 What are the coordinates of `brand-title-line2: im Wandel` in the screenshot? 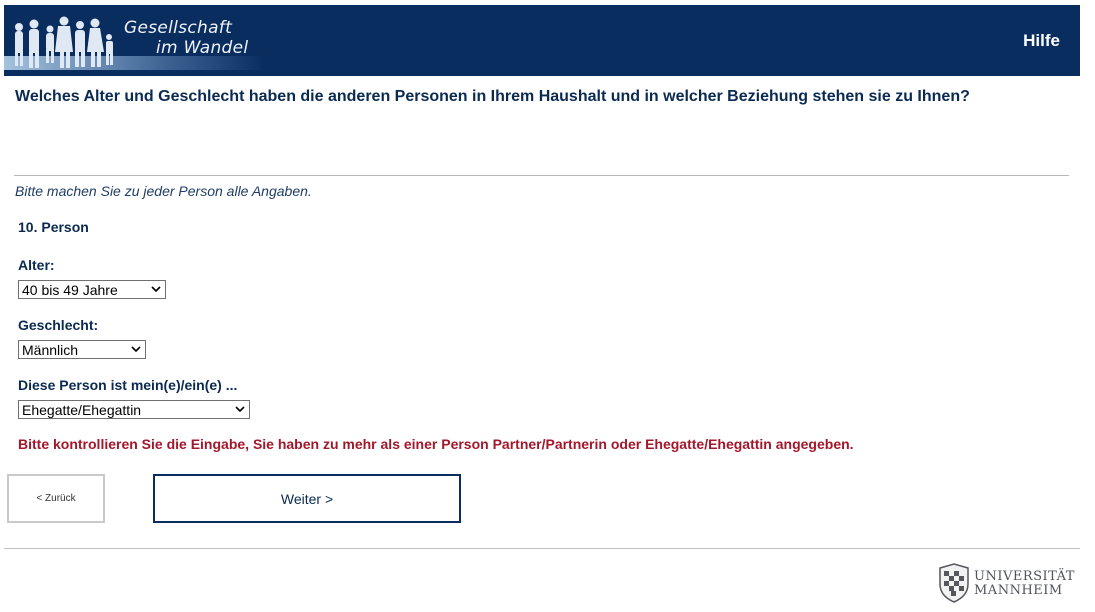 It's located at (202, 48).